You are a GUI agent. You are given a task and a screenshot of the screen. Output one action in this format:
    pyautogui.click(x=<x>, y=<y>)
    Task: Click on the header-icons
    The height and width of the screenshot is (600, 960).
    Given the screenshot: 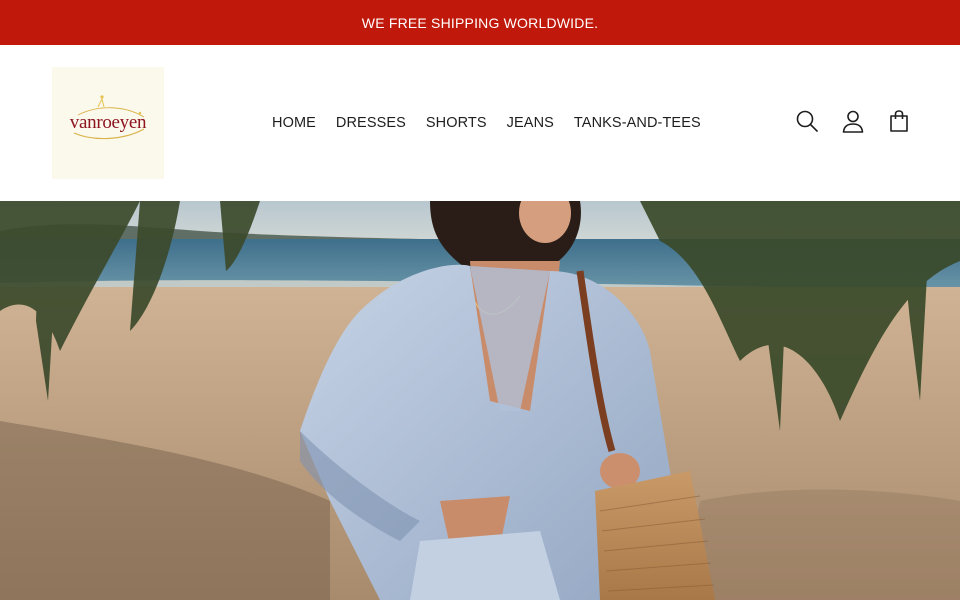 What is the action you would take?
    pyautogui.click(x=853, y=121)
    